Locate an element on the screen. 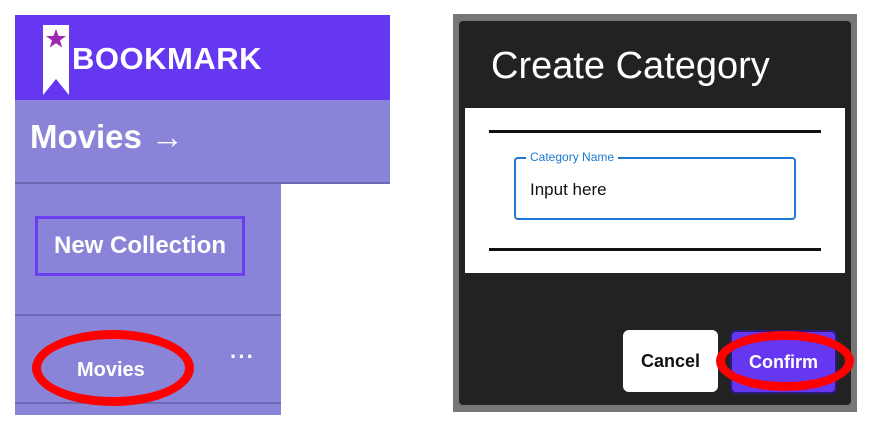 Image resolution: width=876 pixels, height=433 pixels. collection-header: Movies → is located at coordinates (202, 142).